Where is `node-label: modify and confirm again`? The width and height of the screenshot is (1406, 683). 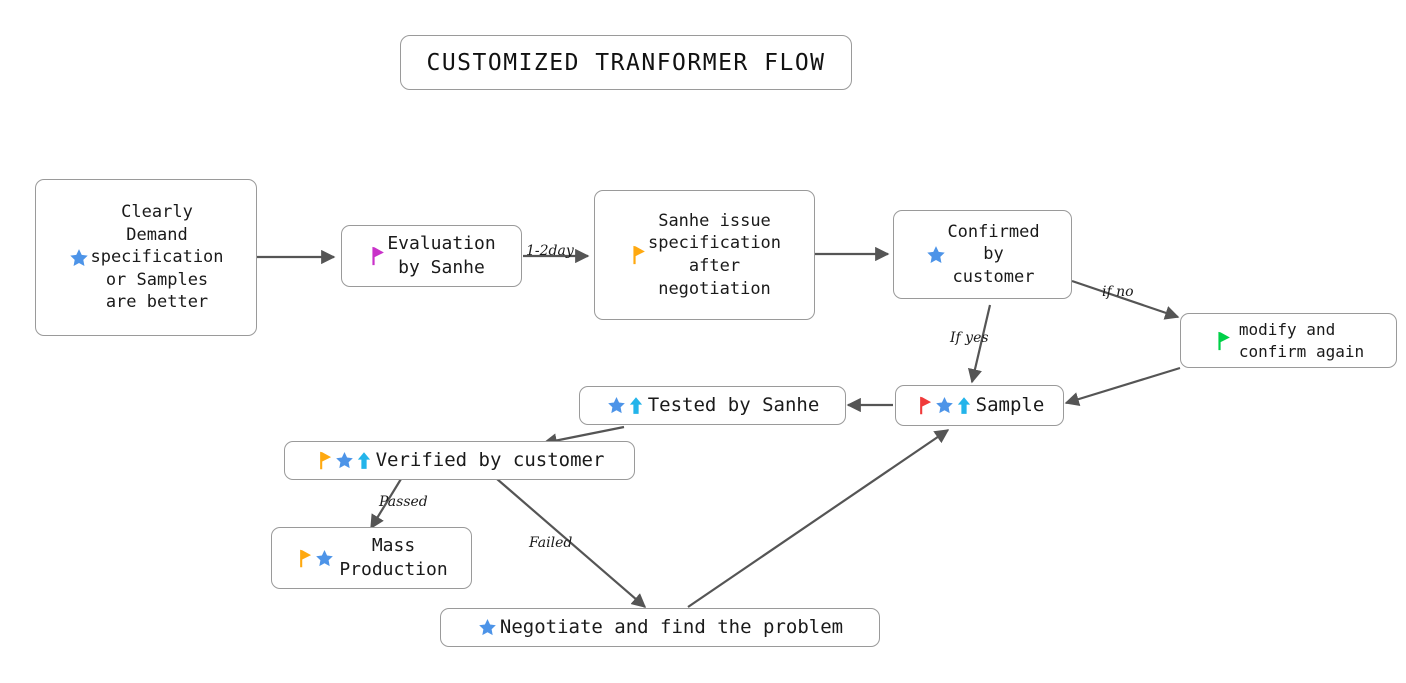 node-label: modify and confirm again is located at coordinates (1301, 340).